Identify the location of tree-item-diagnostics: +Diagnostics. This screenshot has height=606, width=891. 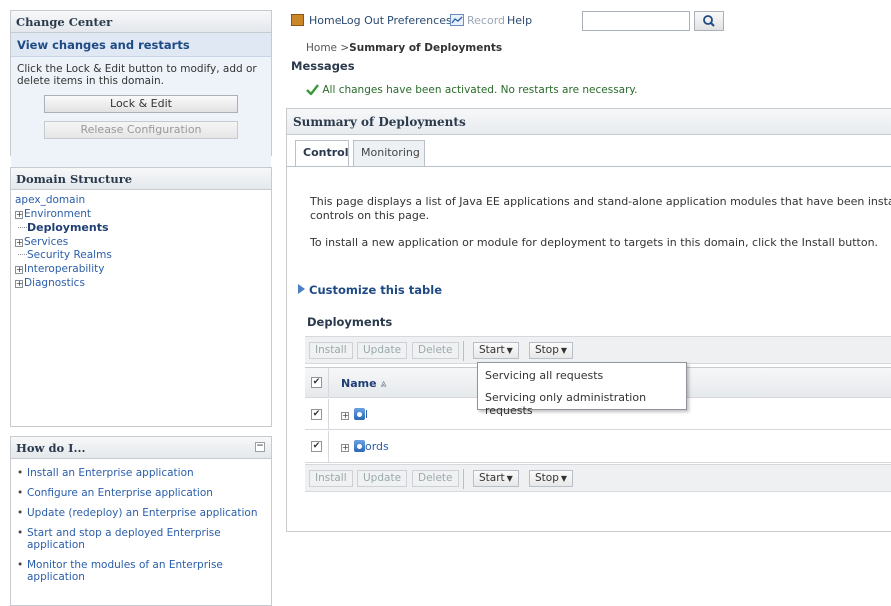
(143, 284).